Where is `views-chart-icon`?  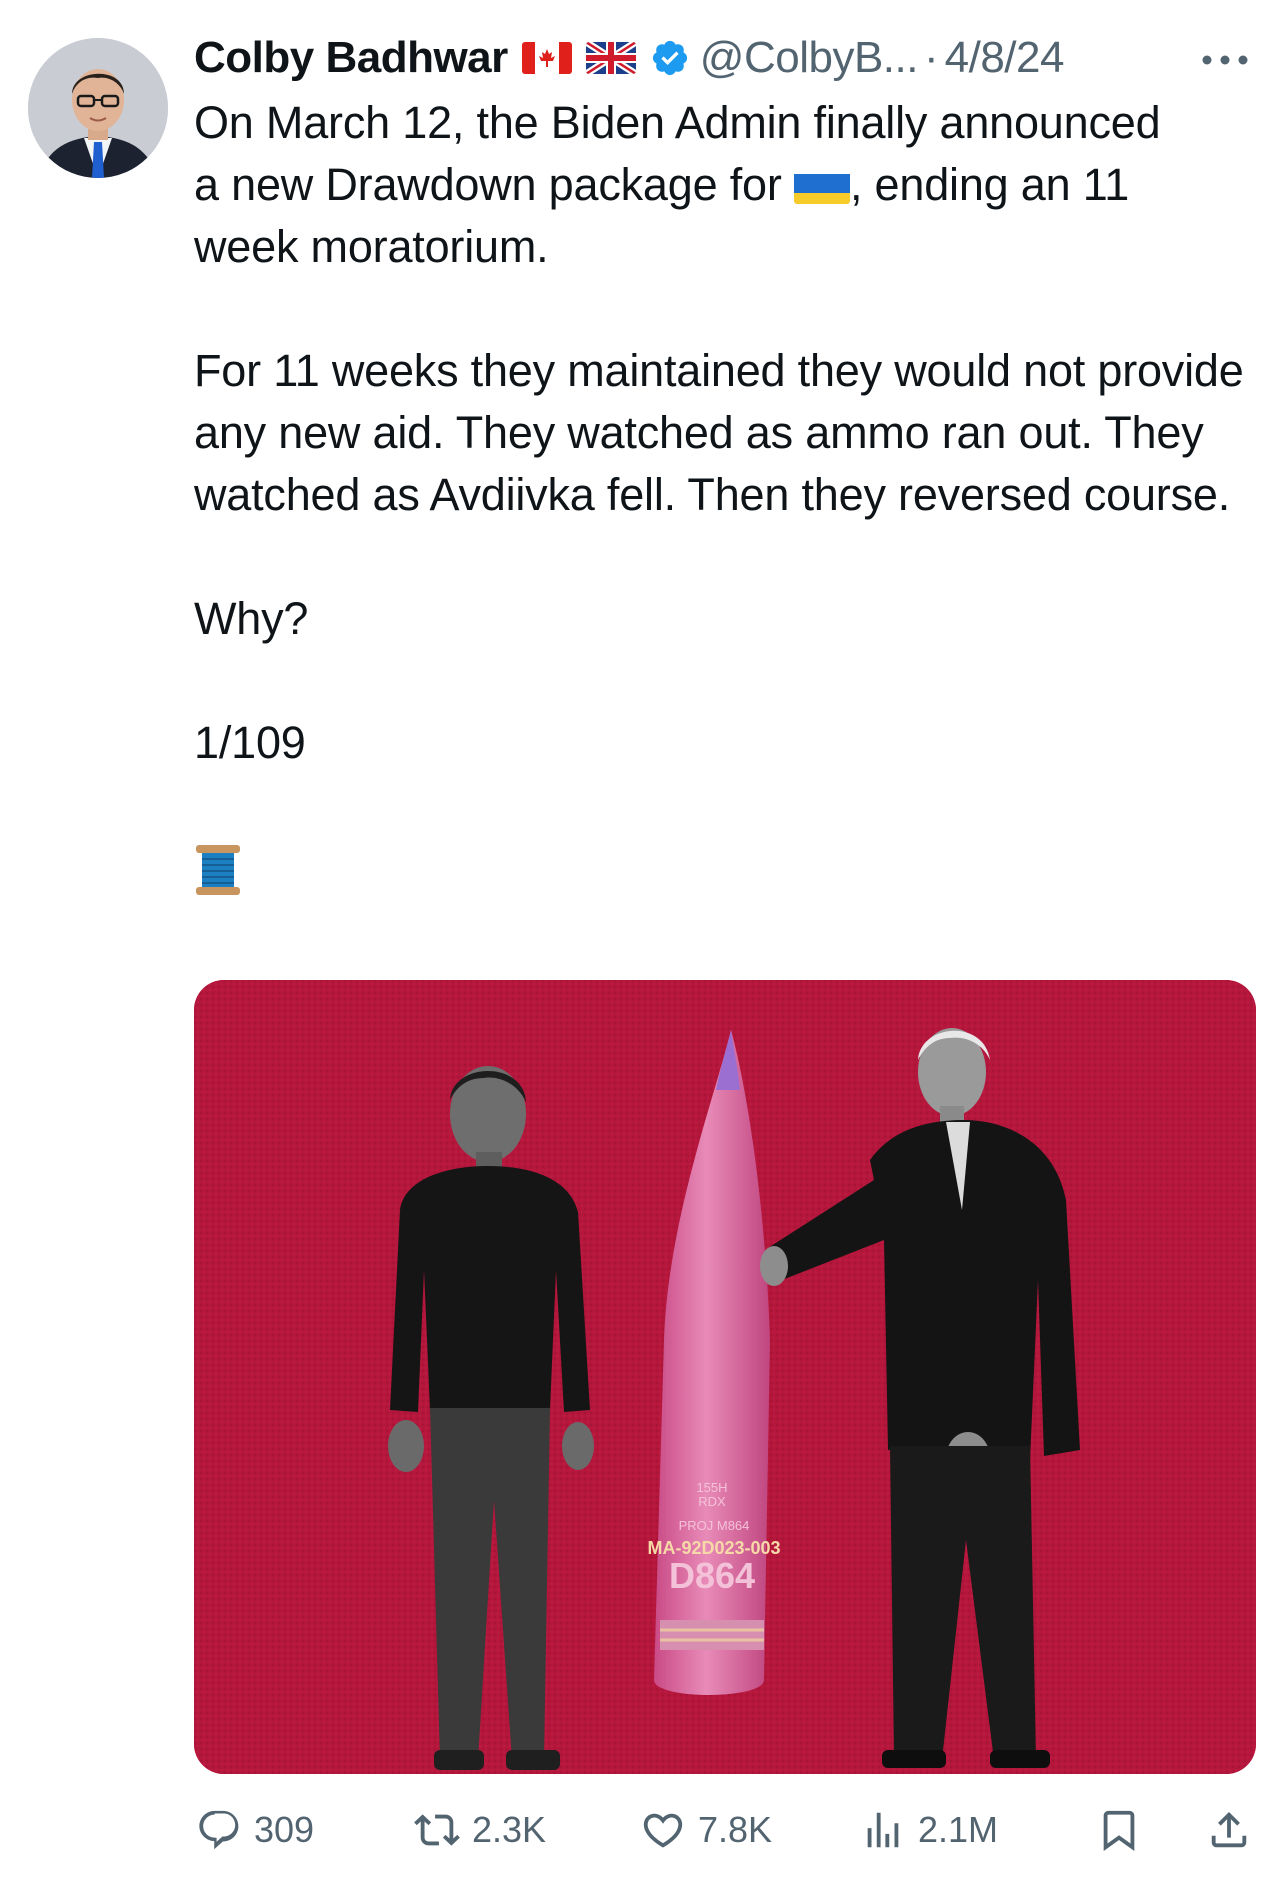 views-chart-icon is located at coordinates (883, 1830).